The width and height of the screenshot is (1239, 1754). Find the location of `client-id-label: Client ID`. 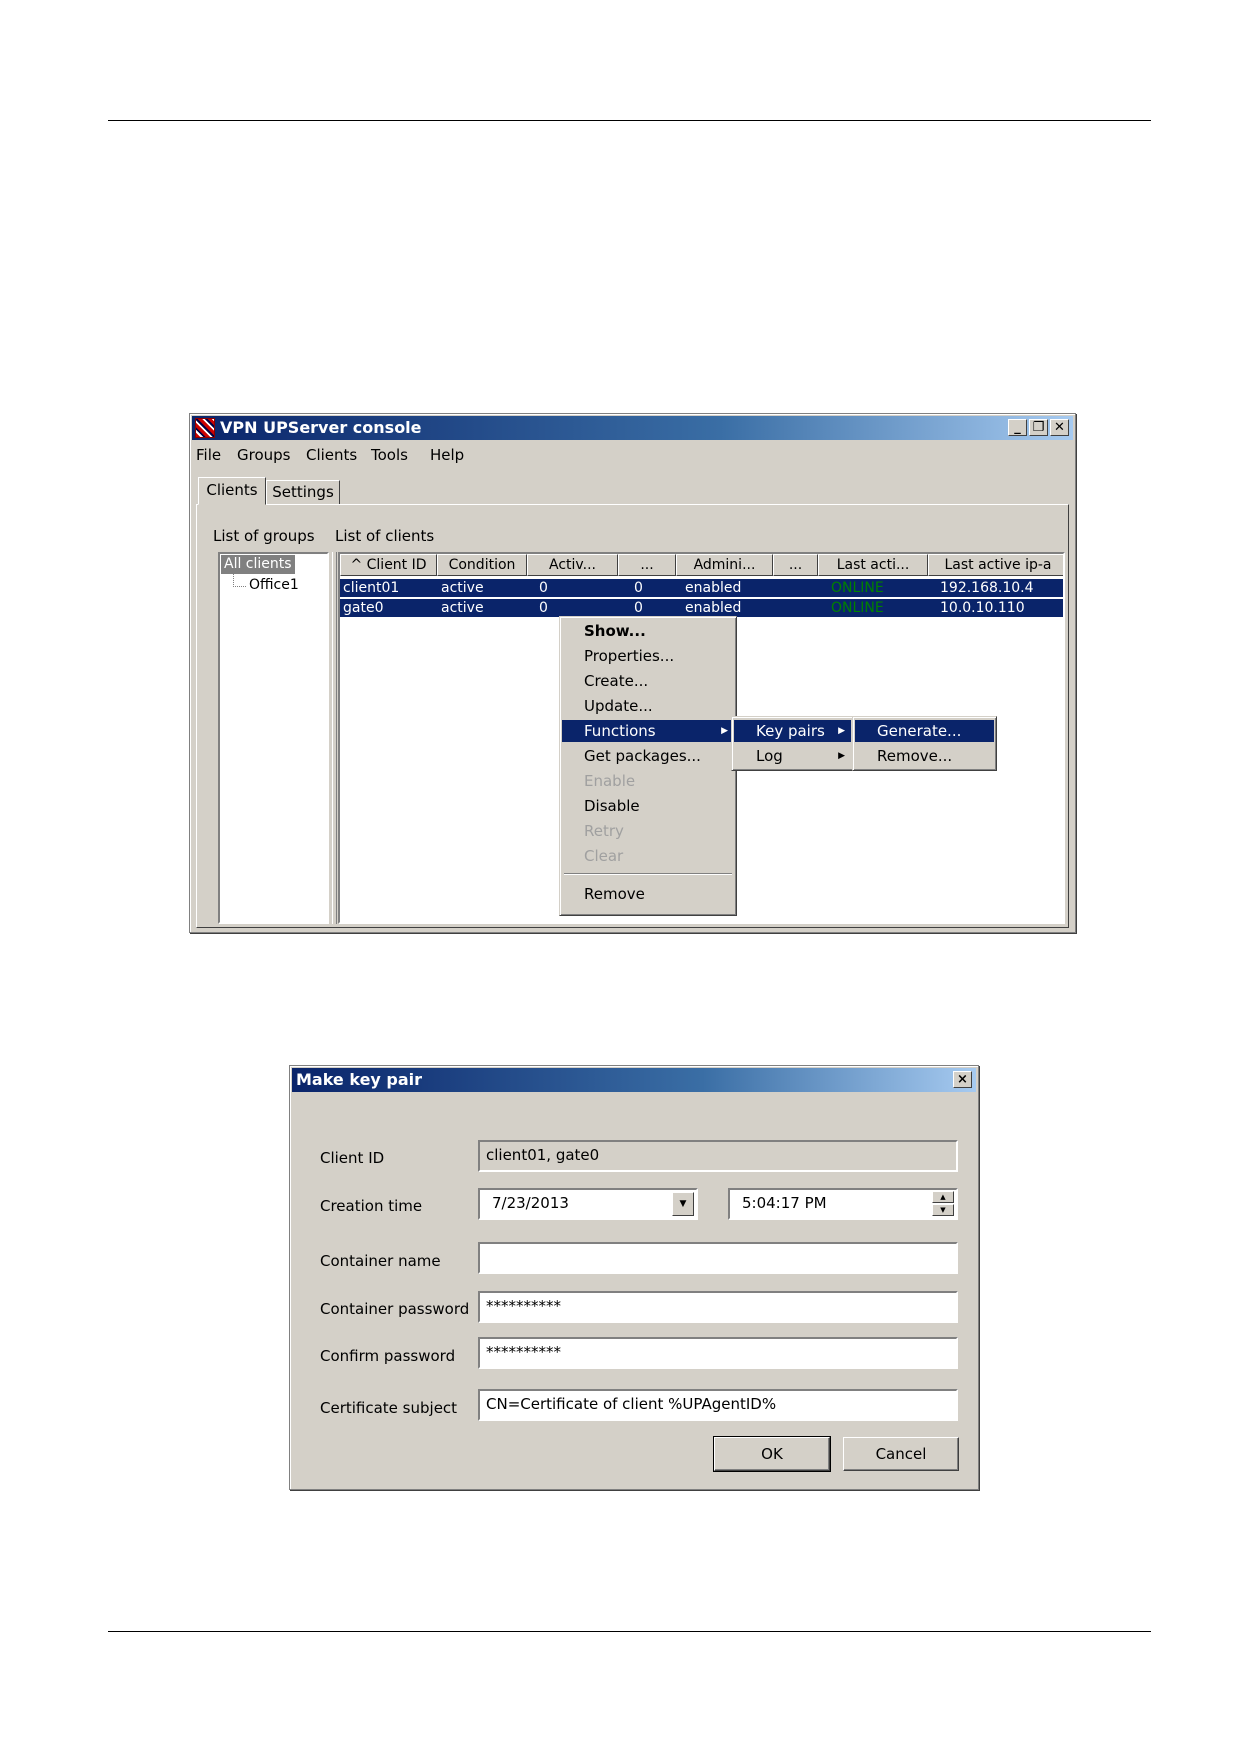

client-id-label: Client ID is located at coordinates (352, 1158).